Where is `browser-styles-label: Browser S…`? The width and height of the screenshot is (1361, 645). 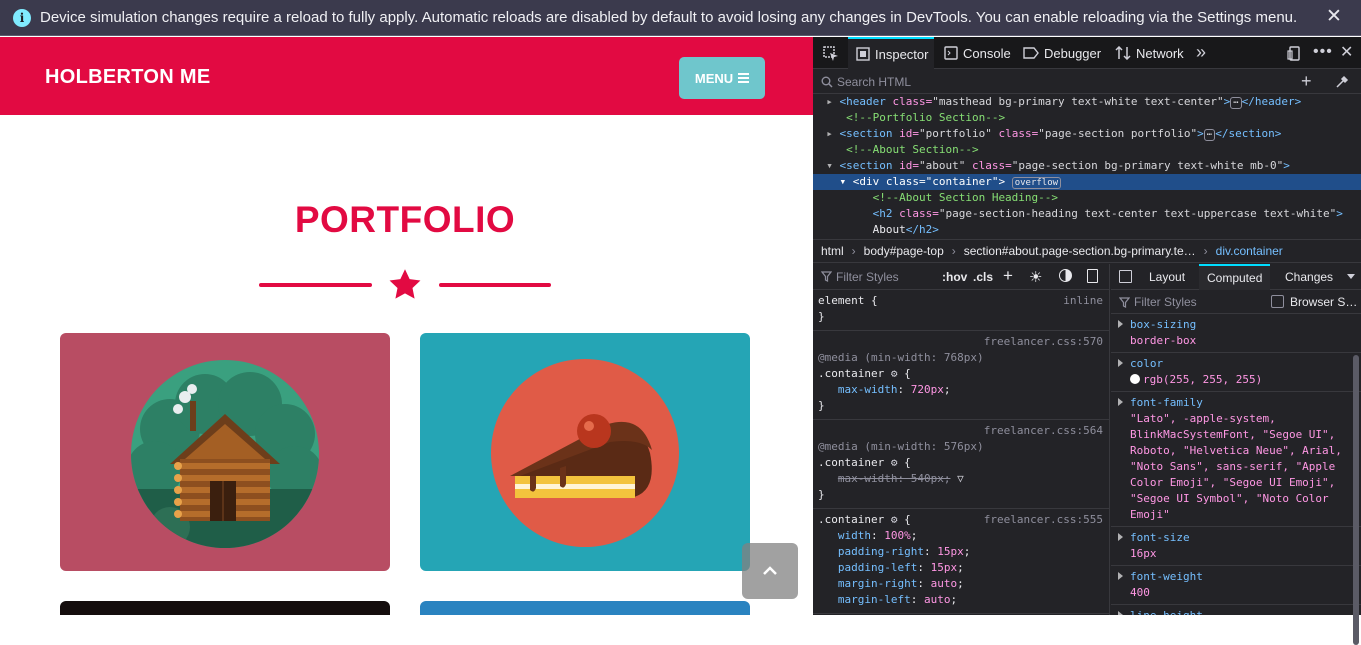
browser-styles-label: Browser S… is located at coordinates (1324, 302).